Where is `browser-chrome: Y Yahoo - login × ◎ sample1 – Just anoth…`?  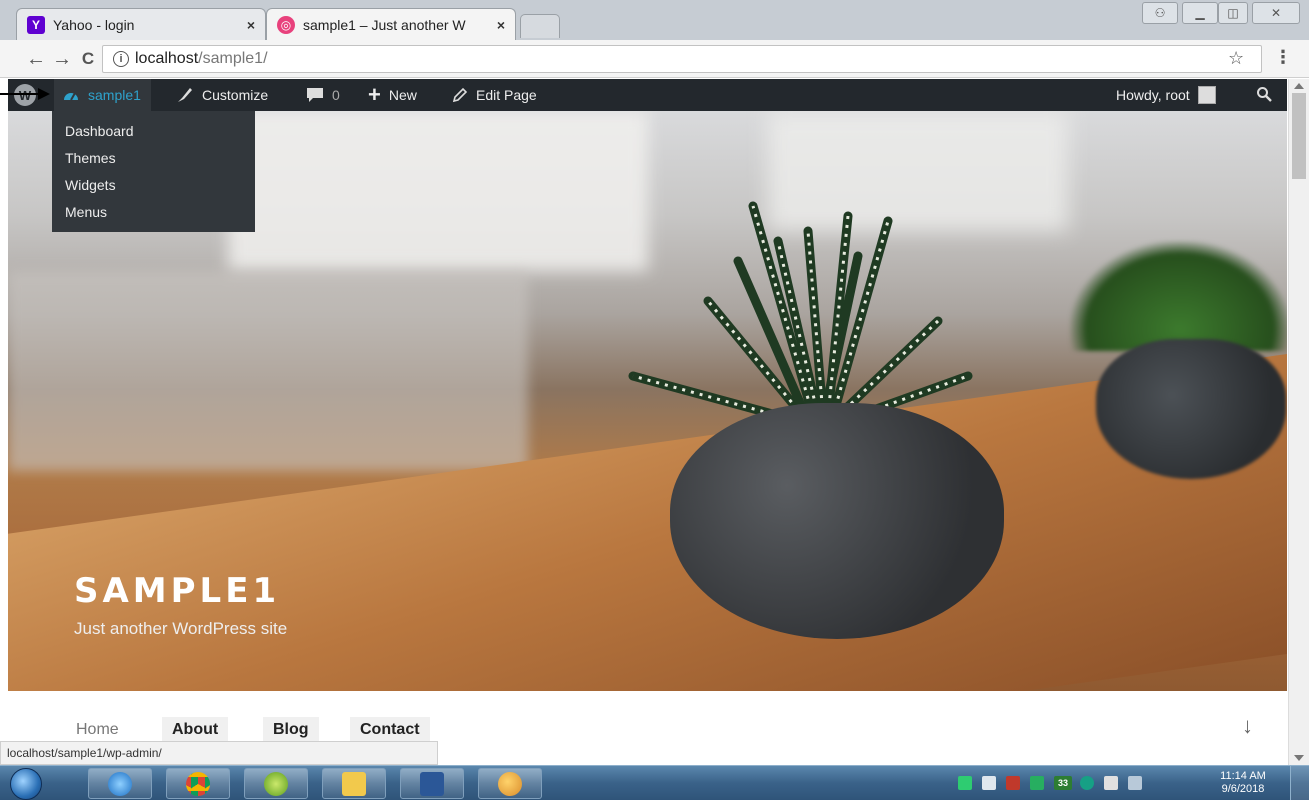 browser-chrome: Y Yahoo - login × ◎ sample1 – Just anoth… is located at coordinates (654, 39).